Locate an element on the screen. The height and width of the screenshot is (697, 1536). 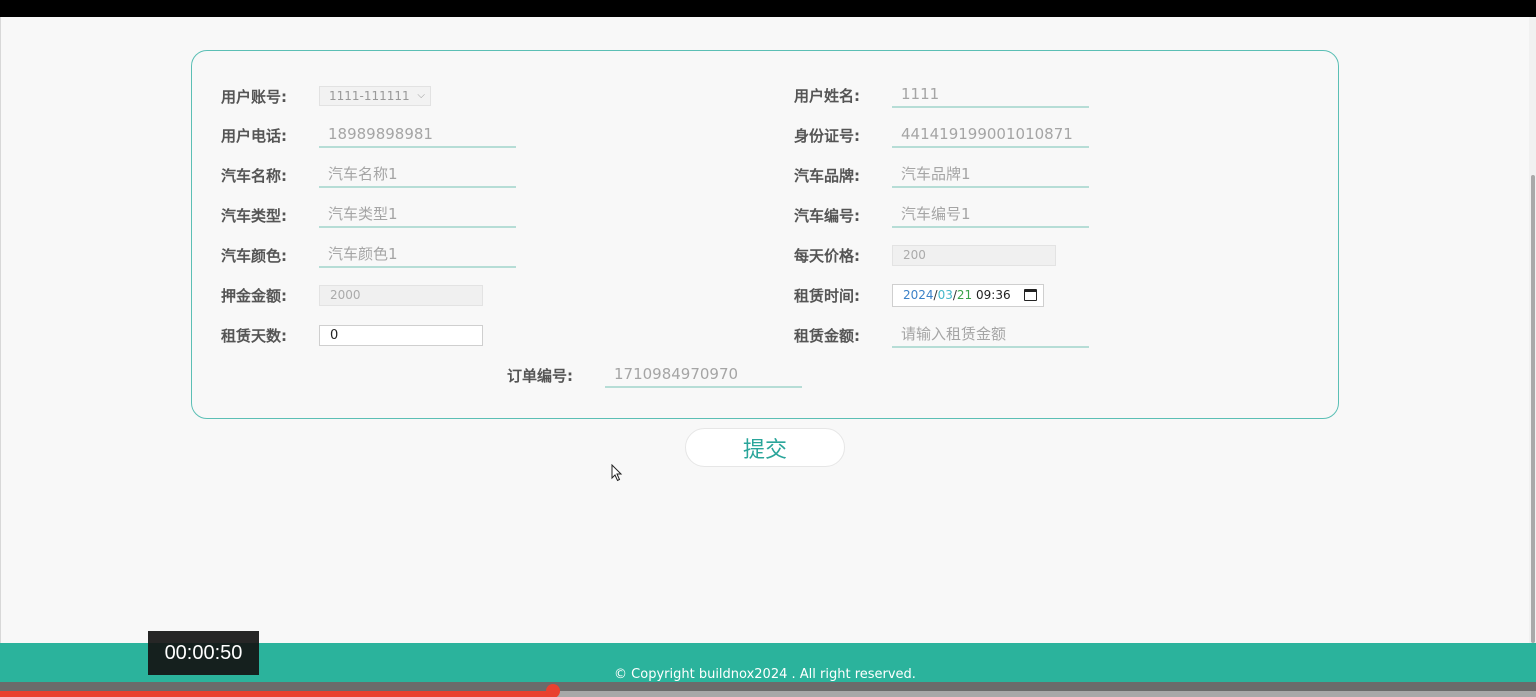
row-user-name: 用户姓名: 1111 is located at coordinates (941, 95).